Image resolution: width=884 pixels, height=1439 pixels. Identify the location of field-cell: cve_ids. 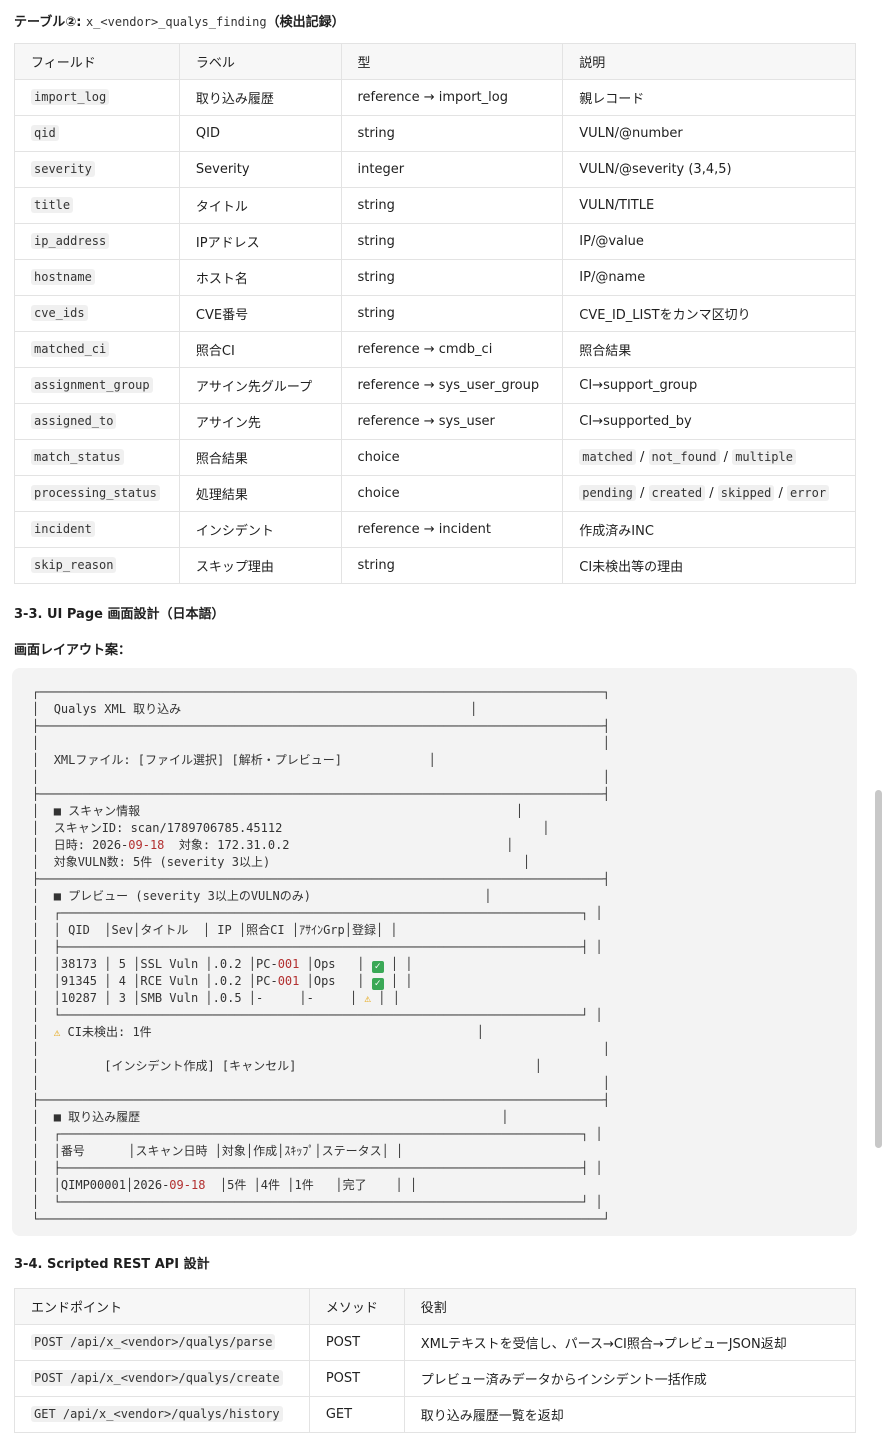
(97, 313).